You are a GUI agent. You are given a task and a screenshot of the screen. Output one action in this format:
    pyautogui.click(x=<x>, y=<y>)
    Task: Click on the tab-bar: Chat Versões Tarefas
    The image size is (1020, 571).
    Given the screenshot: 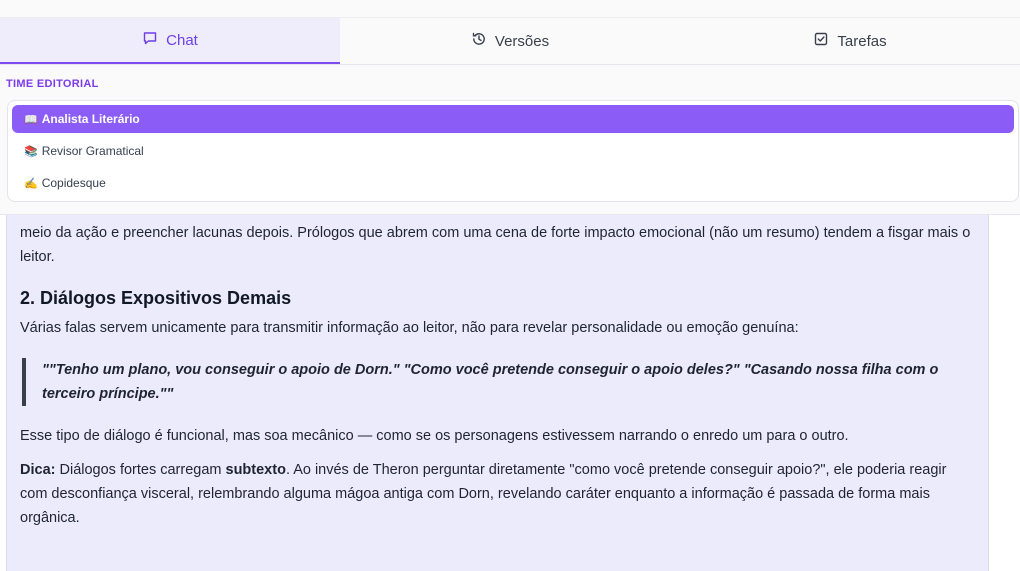 What is the action you would take?
    pyautogui.click(x=510, y=41)
    